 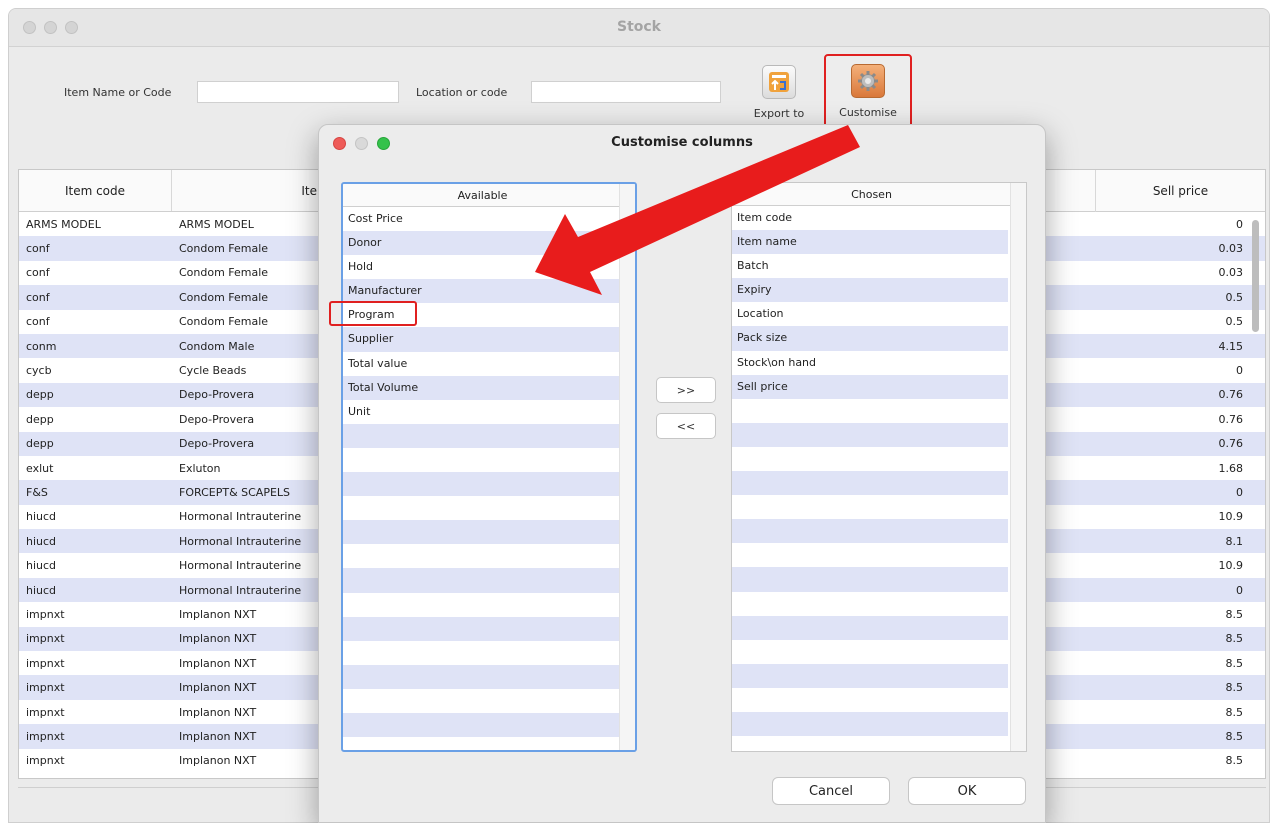 What do you see at coordinates (481, 339) in the screenshot?
I see `available-column-item: Supplier` at bounding box center [481, 339].